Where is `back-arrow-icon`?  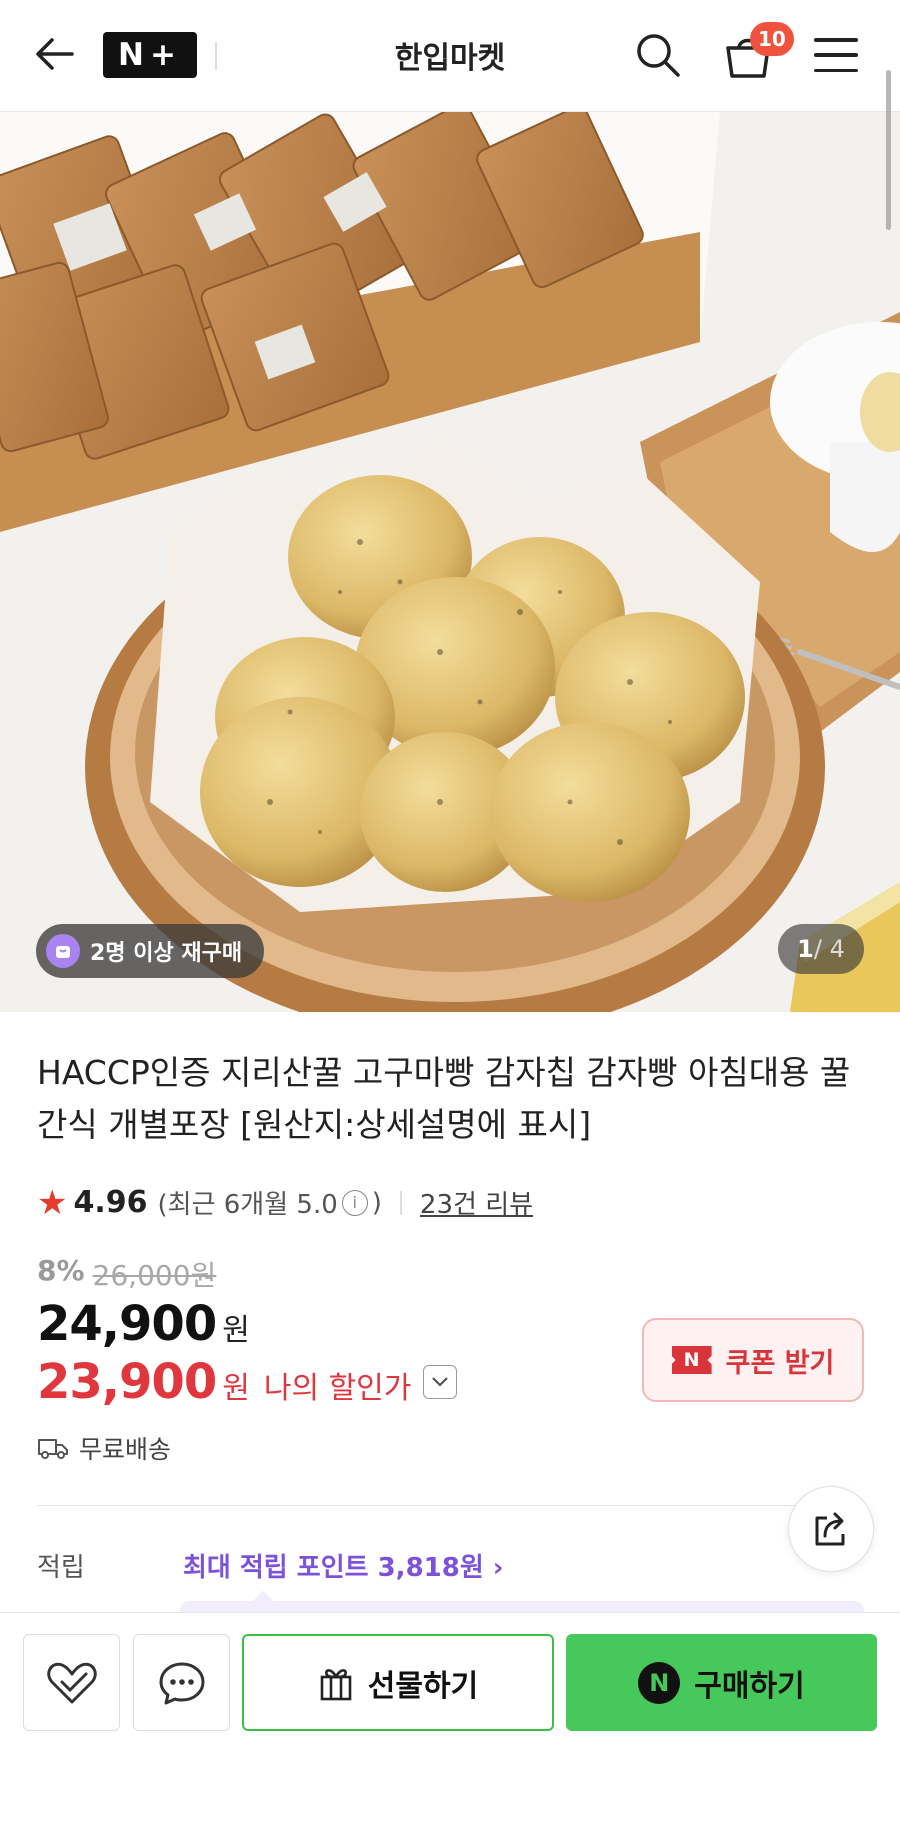
back-arrow-icon is located at coordinates (55, 54).